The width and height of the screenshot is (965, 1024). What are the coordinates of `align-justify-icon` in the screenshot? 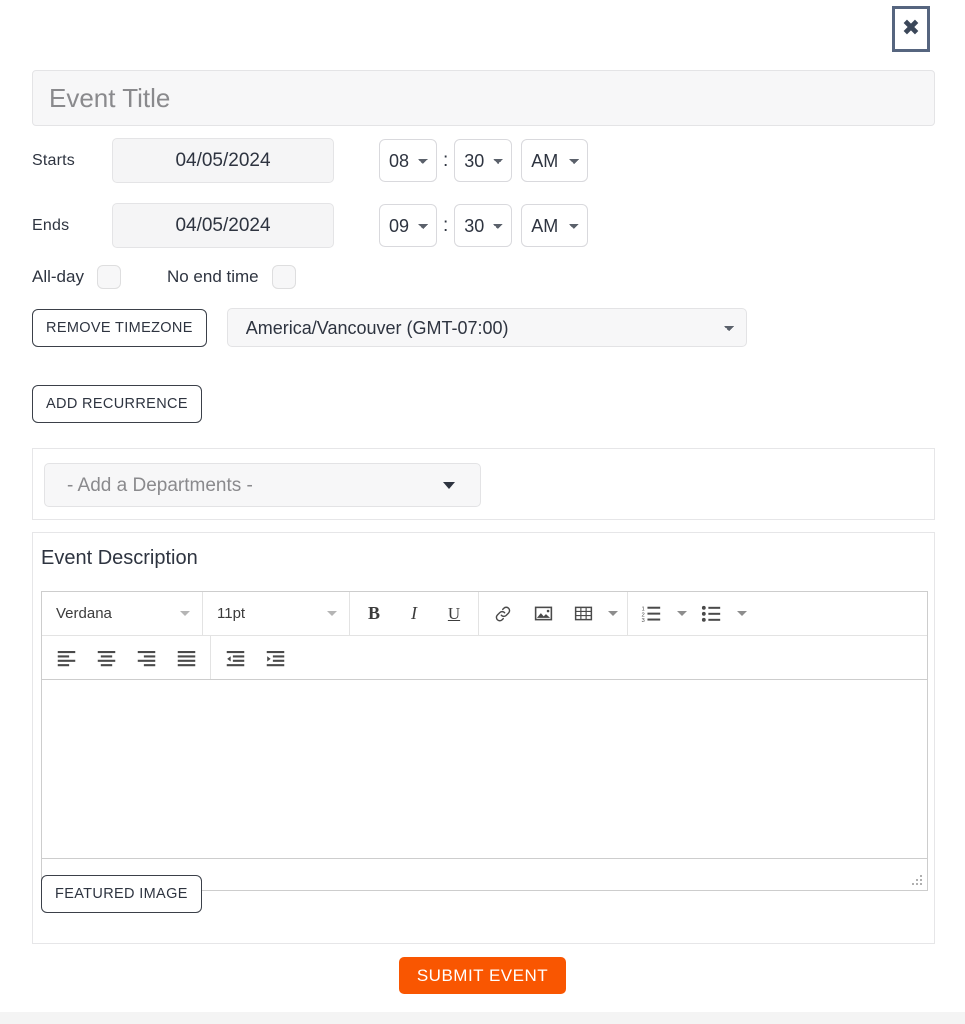 It's located at (186, 658).